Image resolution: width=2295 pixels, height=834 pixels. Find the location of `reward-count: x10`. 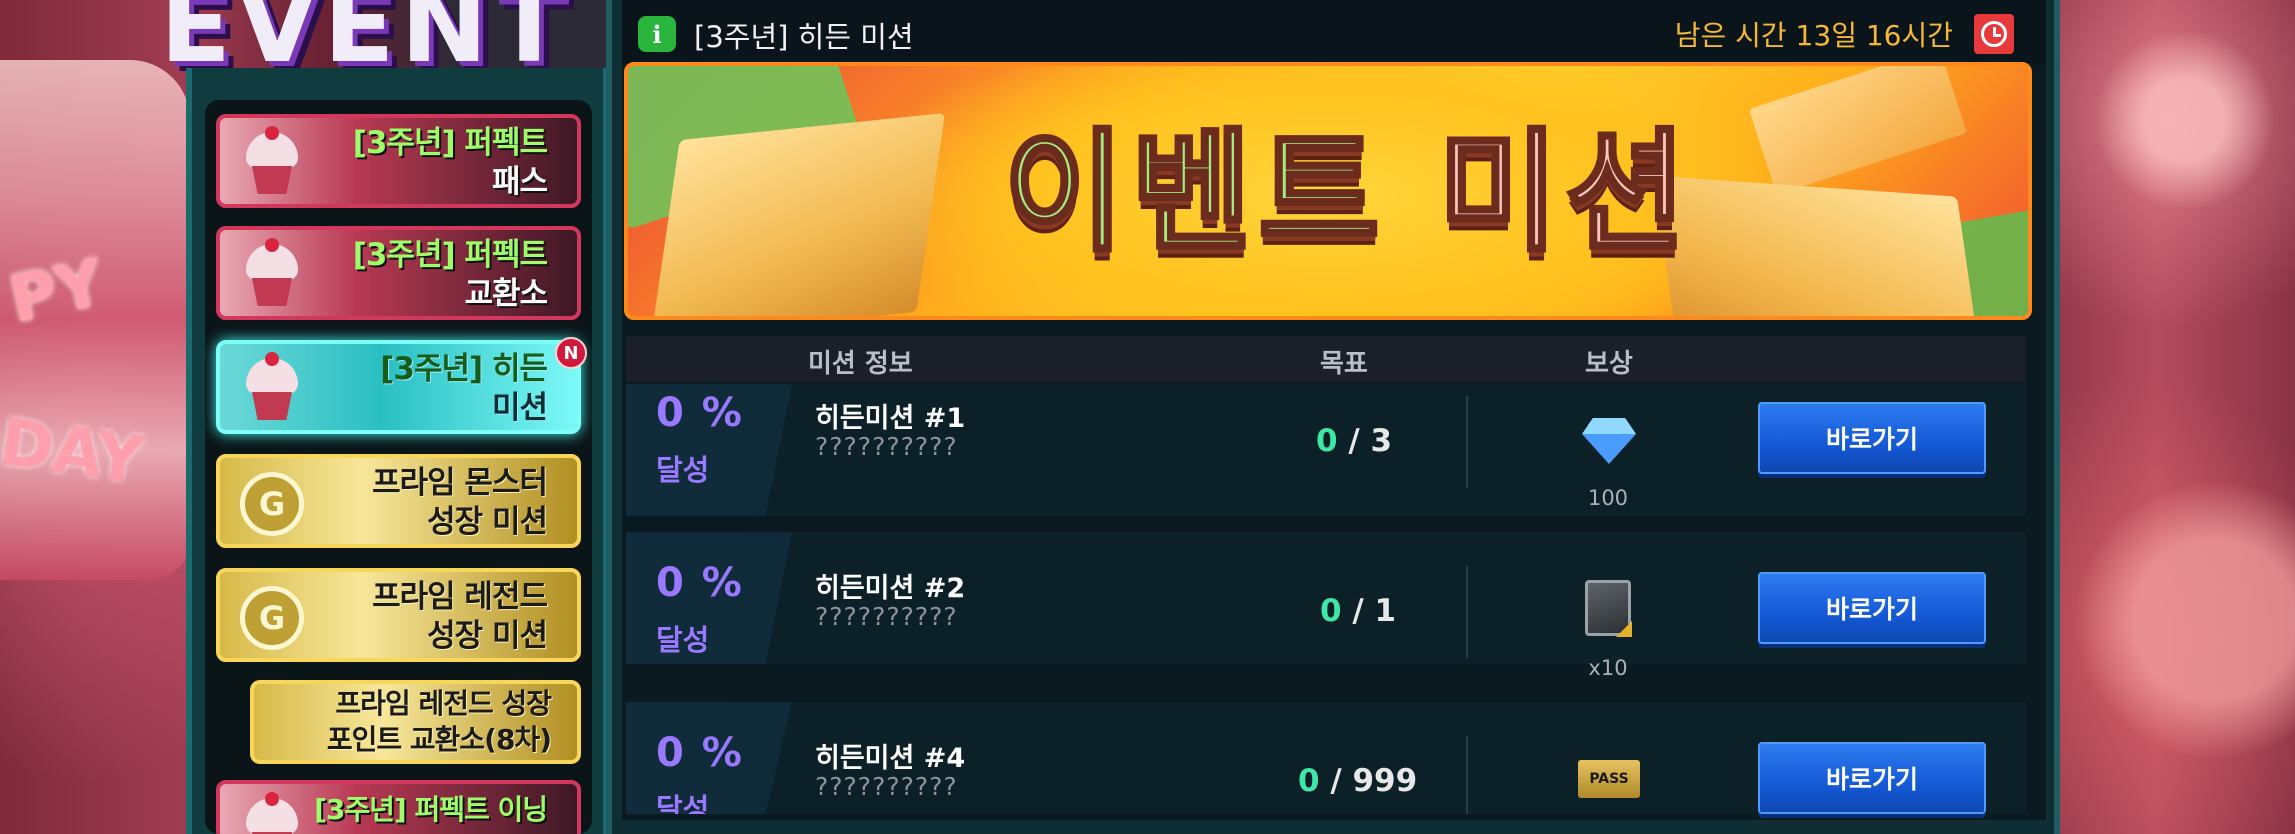

reward-count: x10 is located at coordinates (1608, 668).